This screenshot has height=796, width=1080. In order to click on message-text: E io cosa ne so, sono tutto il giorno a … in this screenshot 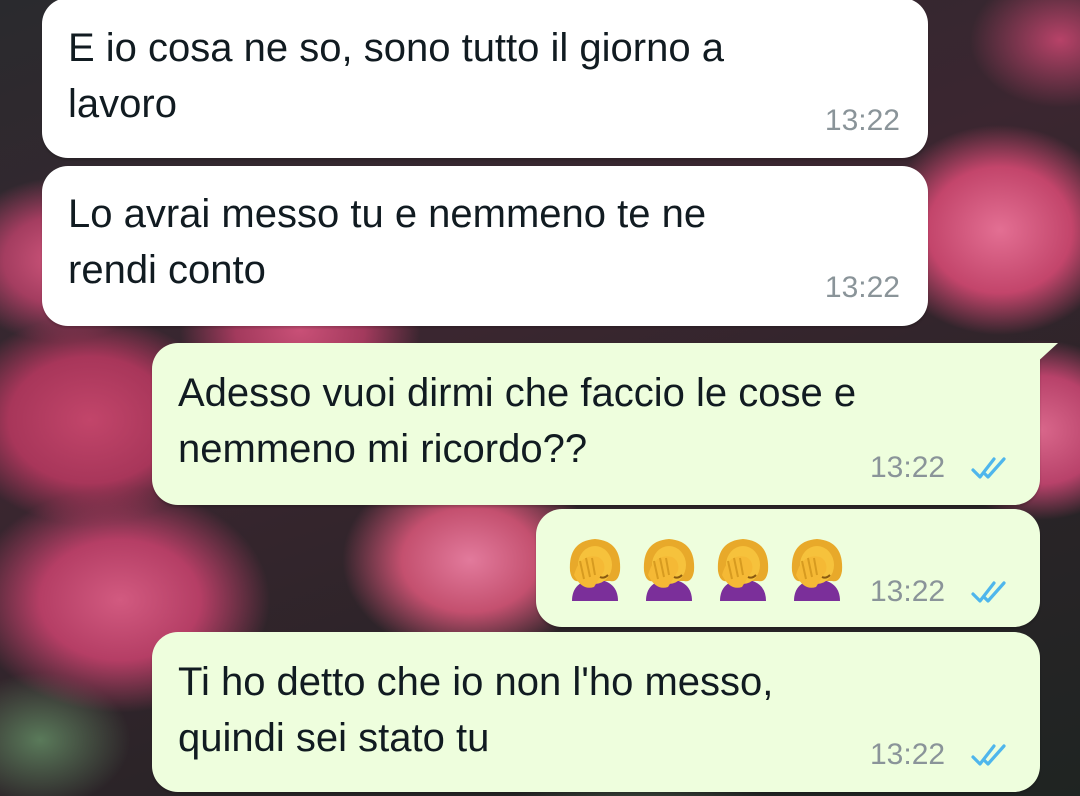, I will do `click(396, 76)`.